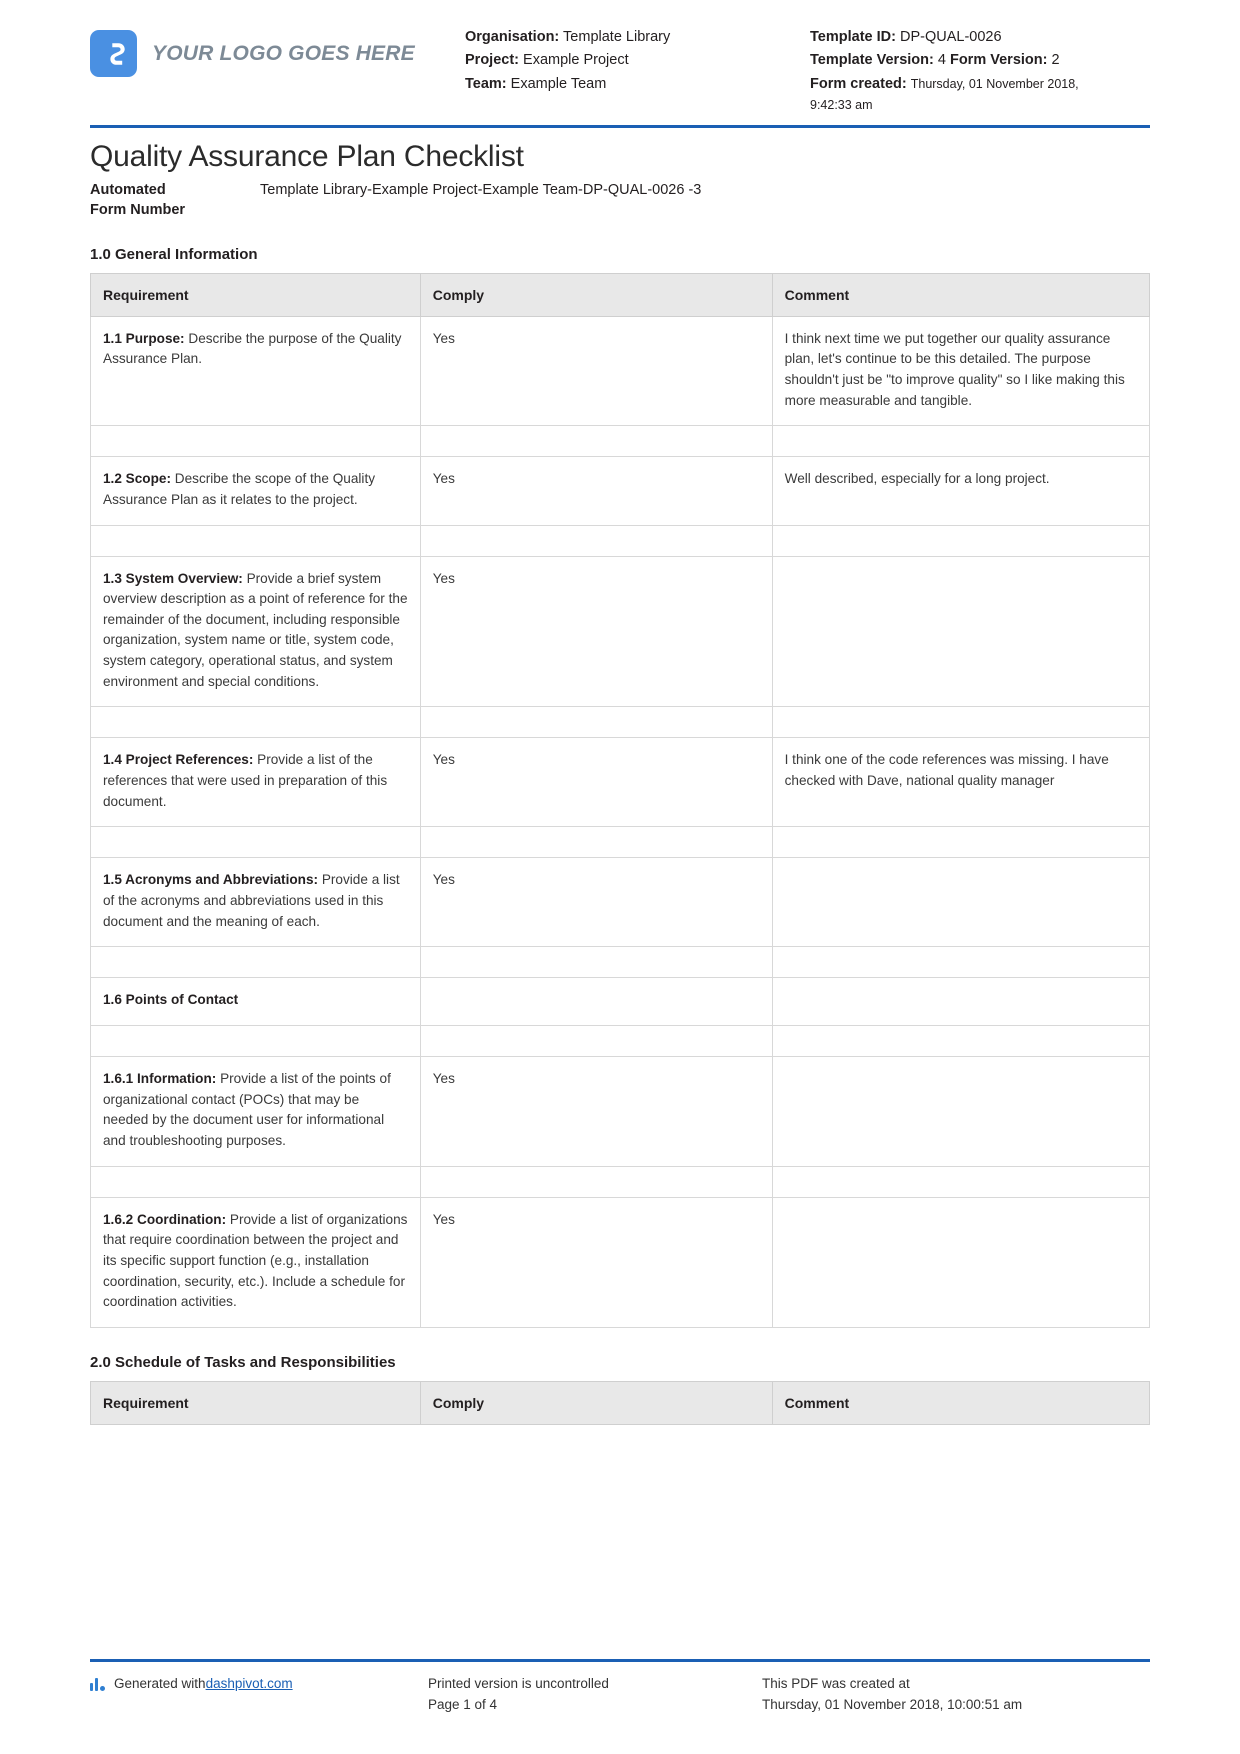  I want to click on footer-page-number: Page 1 of 4, so click(463, 1705).